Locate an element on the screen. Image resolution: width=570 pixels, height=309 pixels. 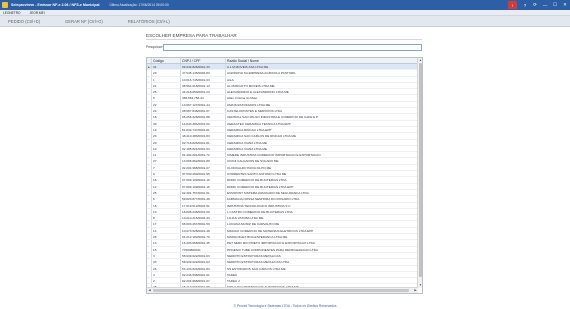
scroll-thumb is located at coordinates (420, 170).